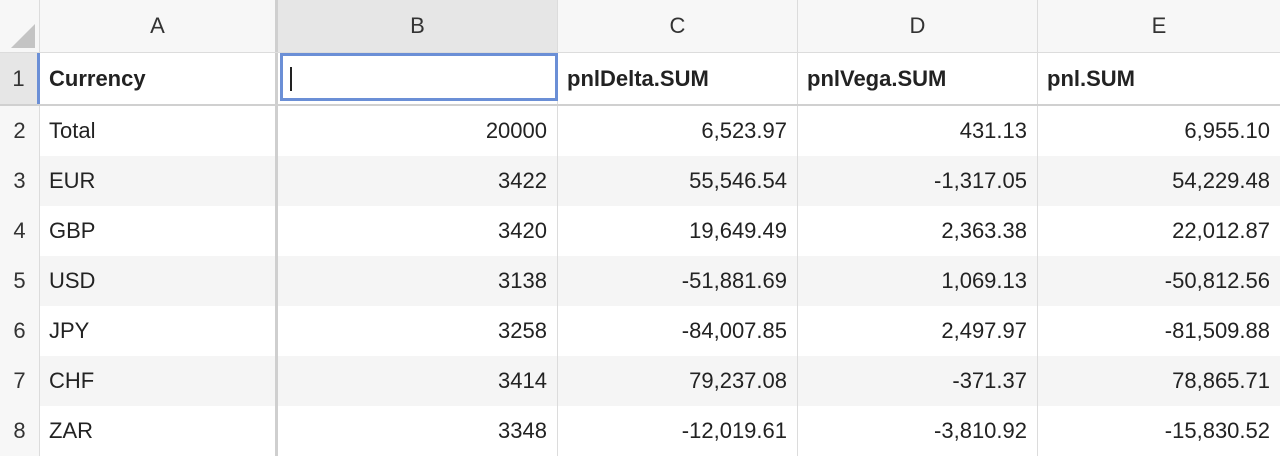  What do you see at coordinates (159, 331) in the screenshot?
I see `cell-currency: JPY` at bounding box center [159, 331].